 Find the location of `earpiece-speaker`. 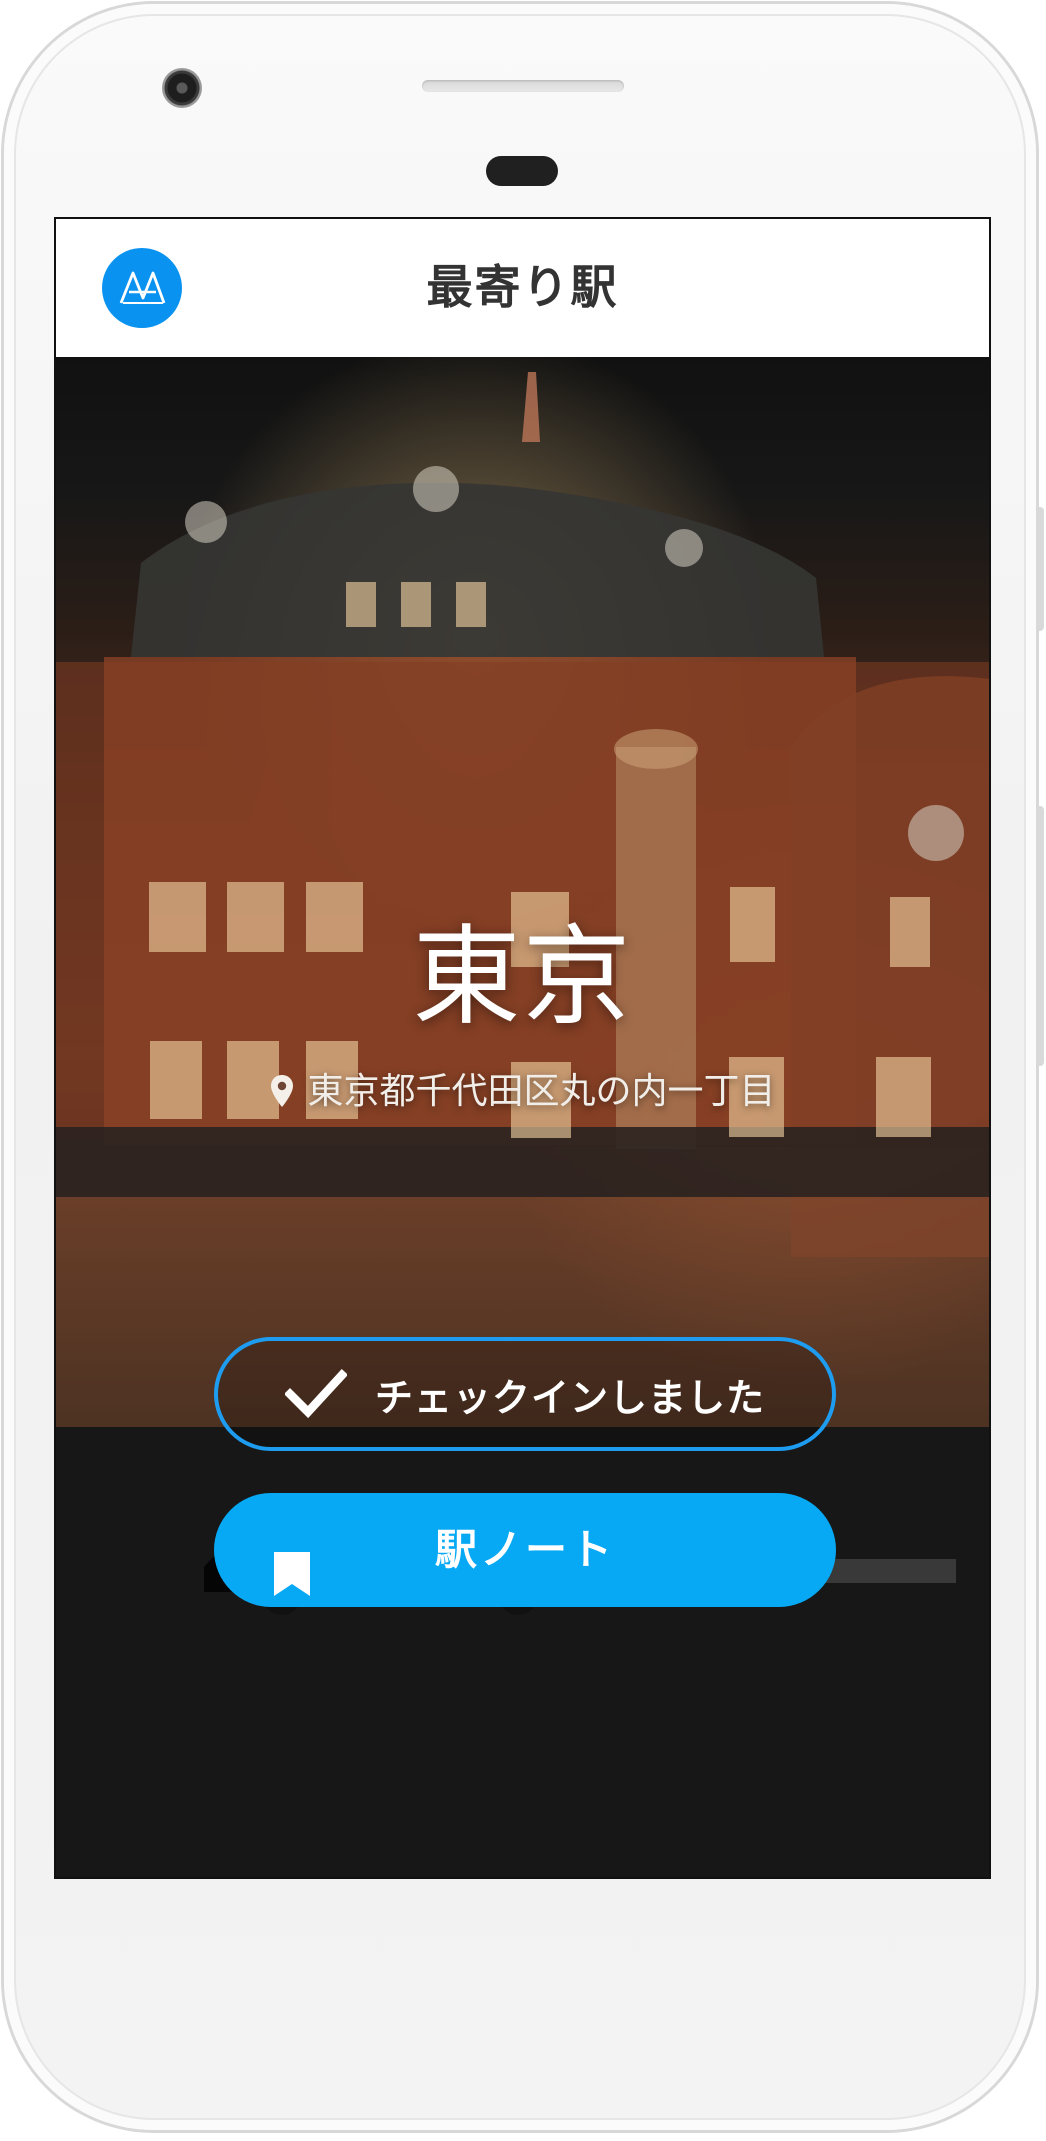

earpiece-speaker is located at coordinates (523, 86).